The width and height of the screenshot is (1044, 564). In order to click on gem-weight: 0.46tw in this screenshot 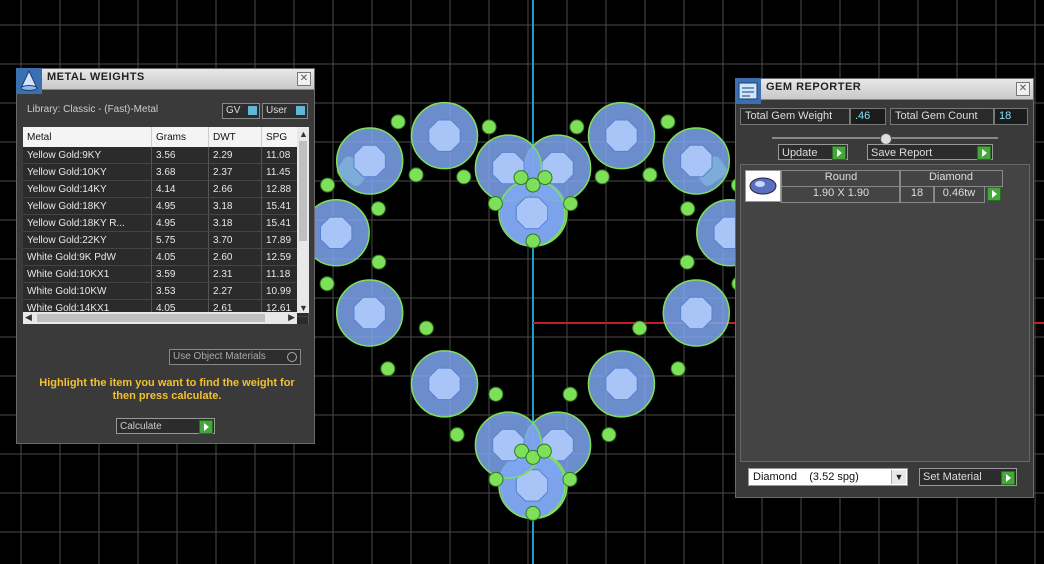, I will do `click(959, 194)`.